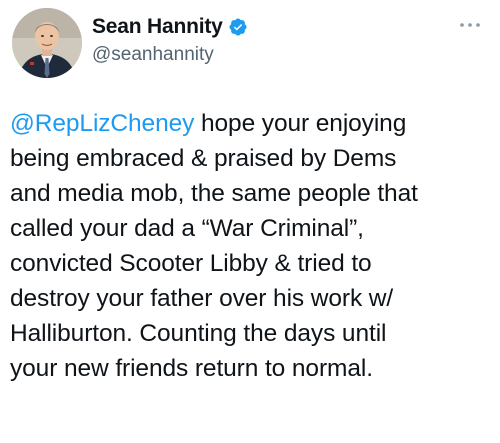 The height and width of the screenshot is (443, 500). I want to click on tweet-line-text: hope your enjoying, so click(300, 123).